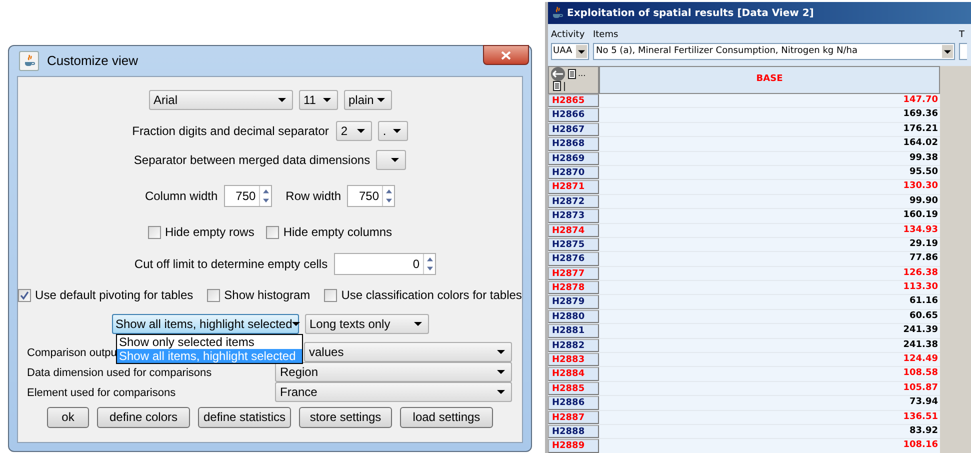 Image resolution: width=971 pixels, height=453 pixels. What do you see at coordinates (690, 13) in the screenshot?
I see `window-title: Exploitation of spatial results [Data View 2]` at bounding box center [690, 13].